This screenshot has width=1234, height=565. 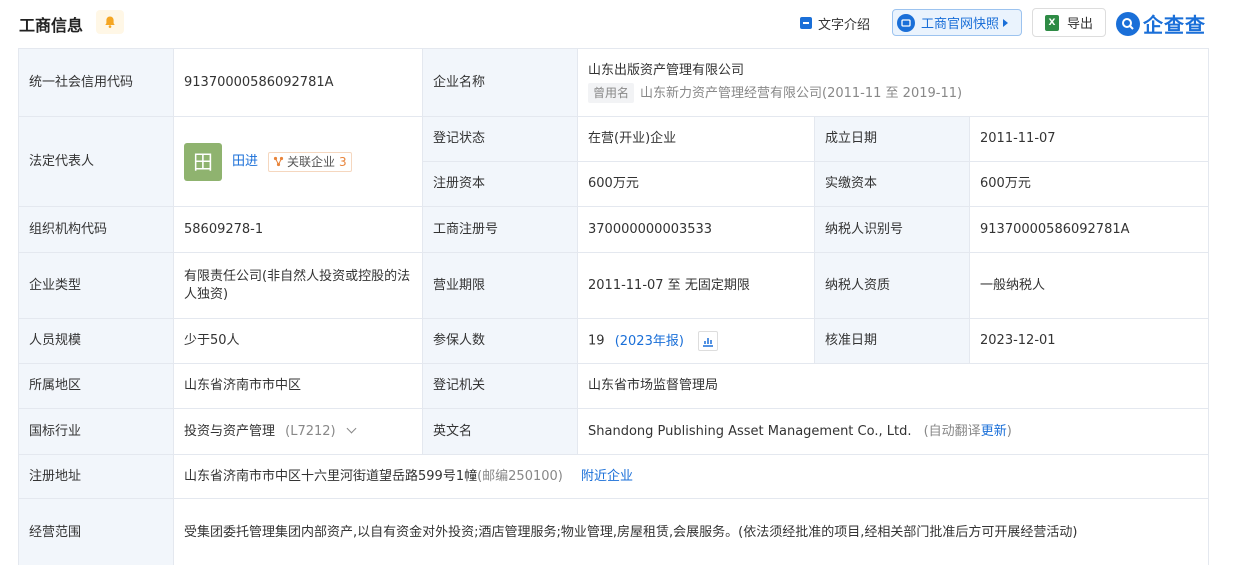 I want to click on former-name-value: 山东新力资产管理经营有限公司, so click(x=731, y=93).